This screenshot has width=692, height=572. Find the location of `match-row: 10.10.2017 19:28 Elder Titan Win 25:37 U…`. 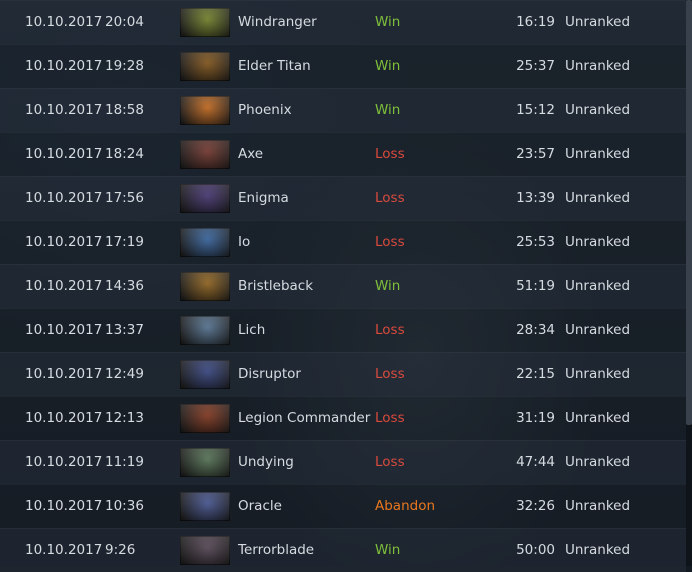

match-row: 10.10.2017 19:28 Elder Titan Win 25:37 U… is located at coordinates (343, 66).